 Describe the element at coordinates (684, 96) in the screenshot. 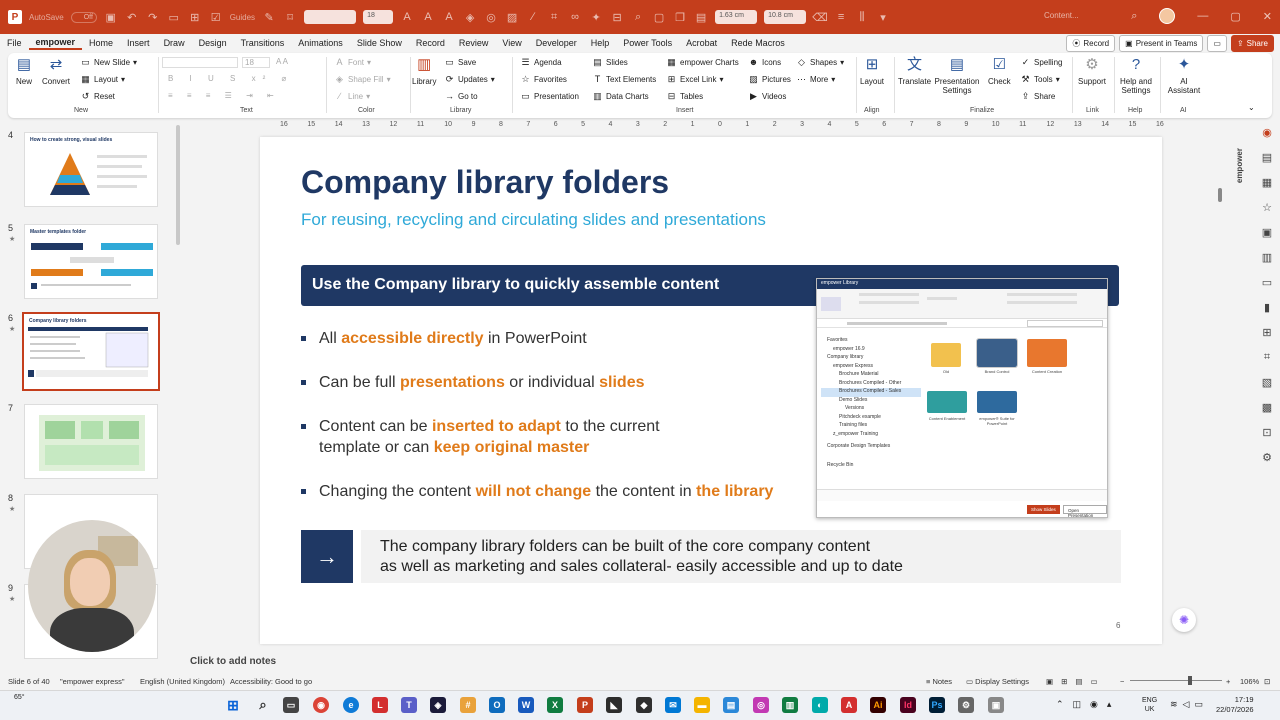

I see `tables-button: ⊟ Tables` at that location.